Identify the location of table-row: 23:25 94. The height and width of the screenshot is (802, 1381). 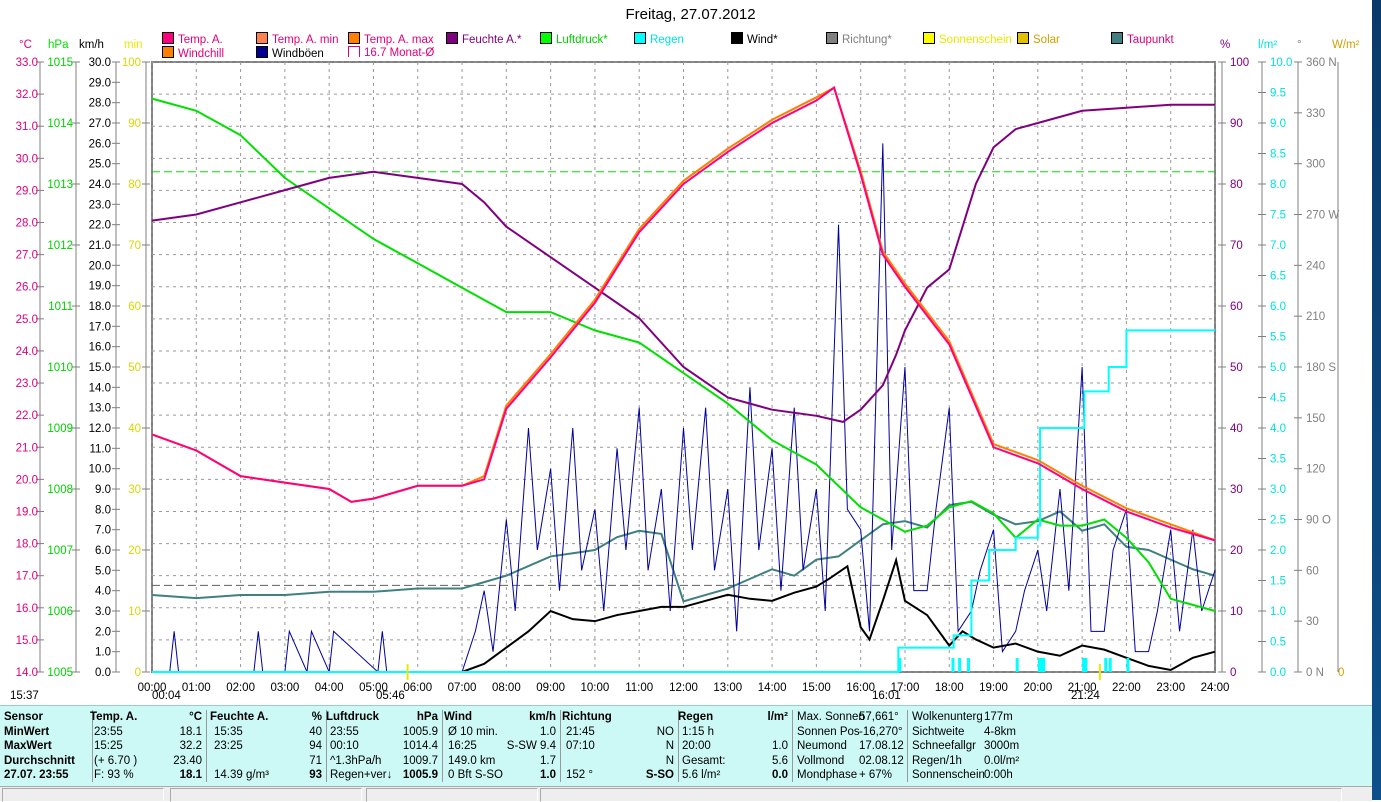
(268, 746).